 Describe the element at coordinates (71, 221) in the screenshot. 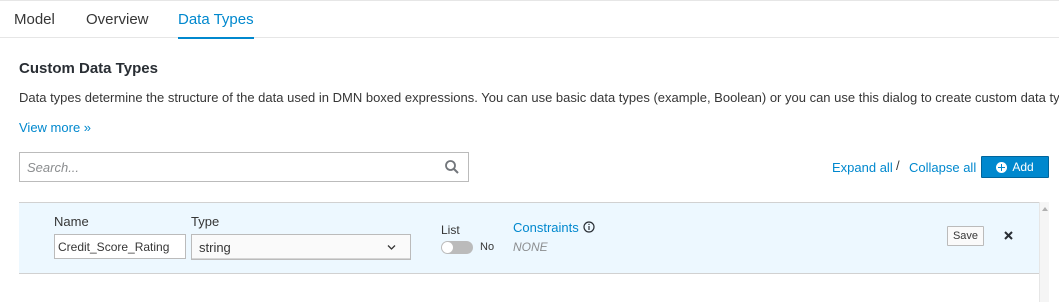

I see `name-label: Name` at that location.